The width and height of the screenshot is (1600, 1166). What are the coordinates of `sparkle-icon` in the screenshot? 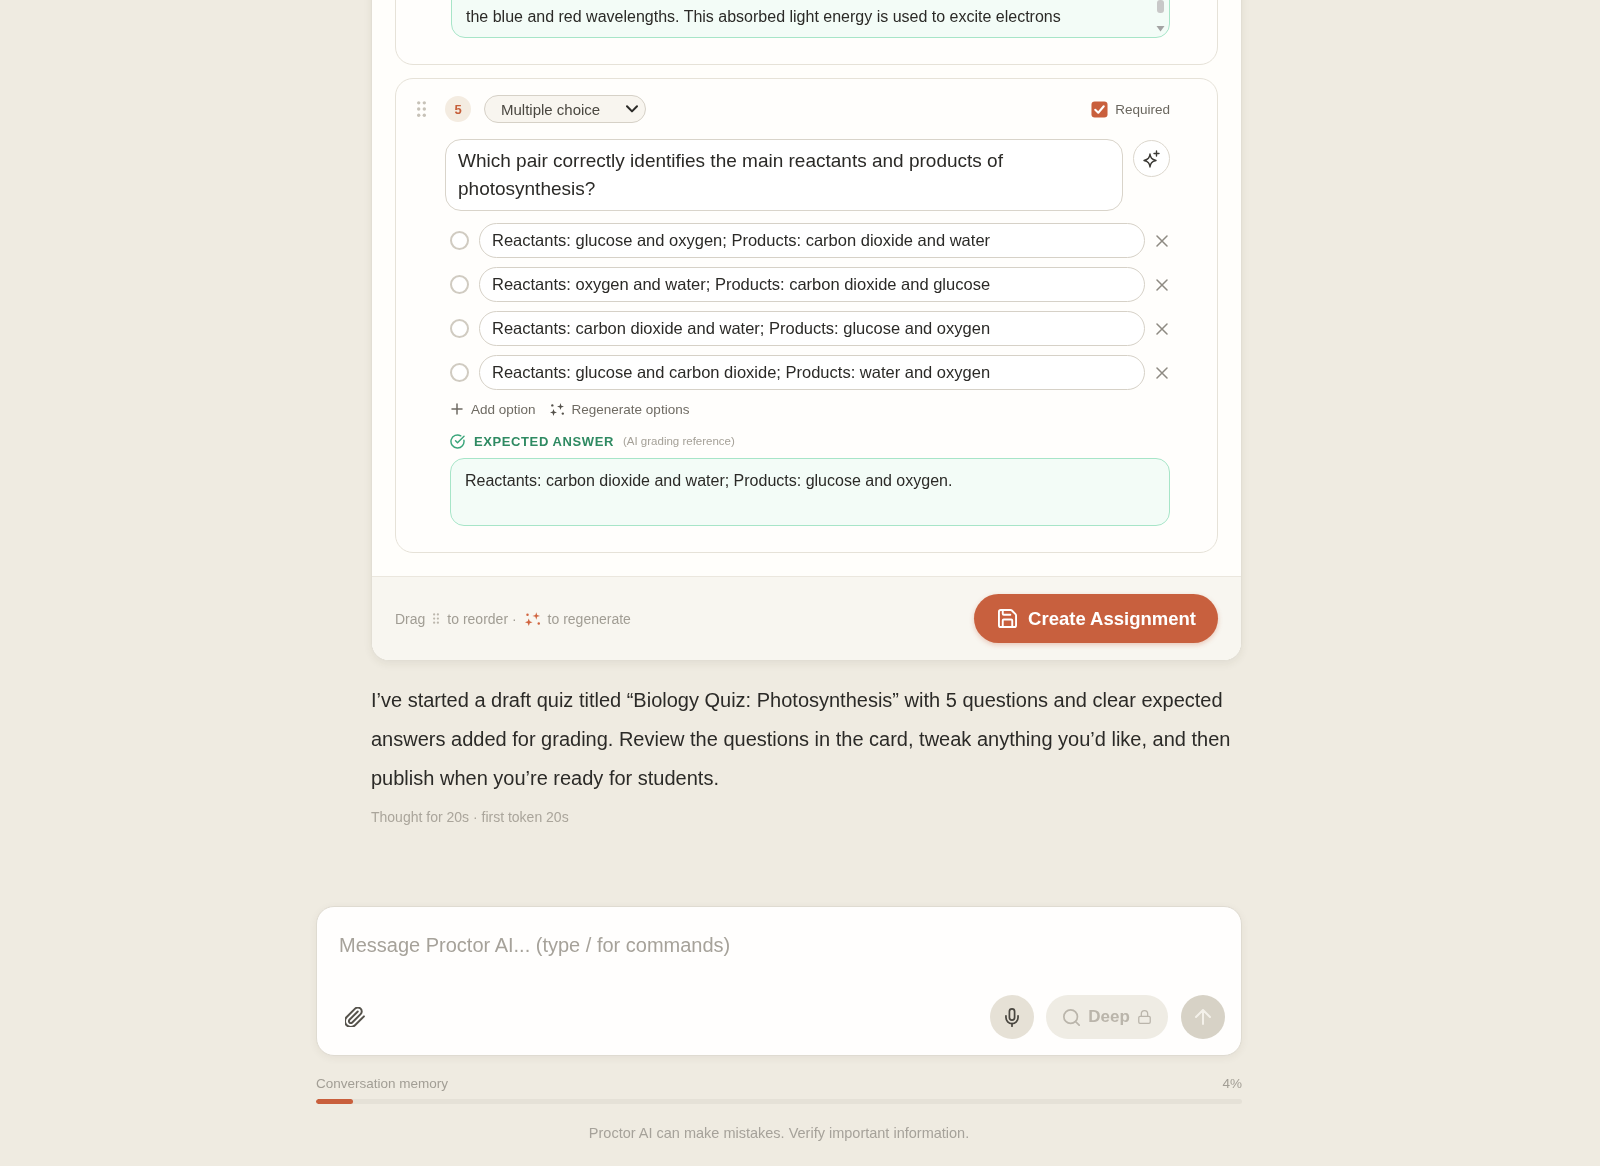 It's located at (1151, 158).